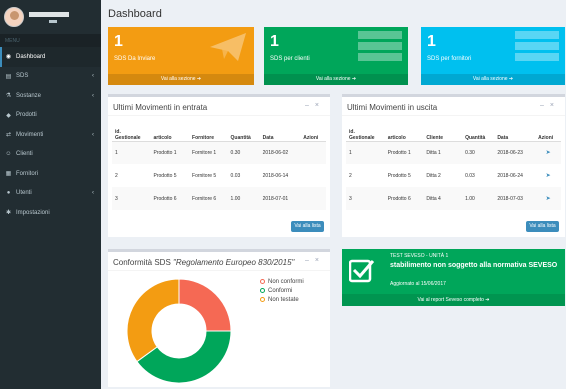 This screenshot has height=389, width=566. Describe the element at coordinates (181, 56) in the screenshot. I see `info-box-sds-da-inviare: 1 SDS Da Inviare Vai alla sezione ➔` at that location.